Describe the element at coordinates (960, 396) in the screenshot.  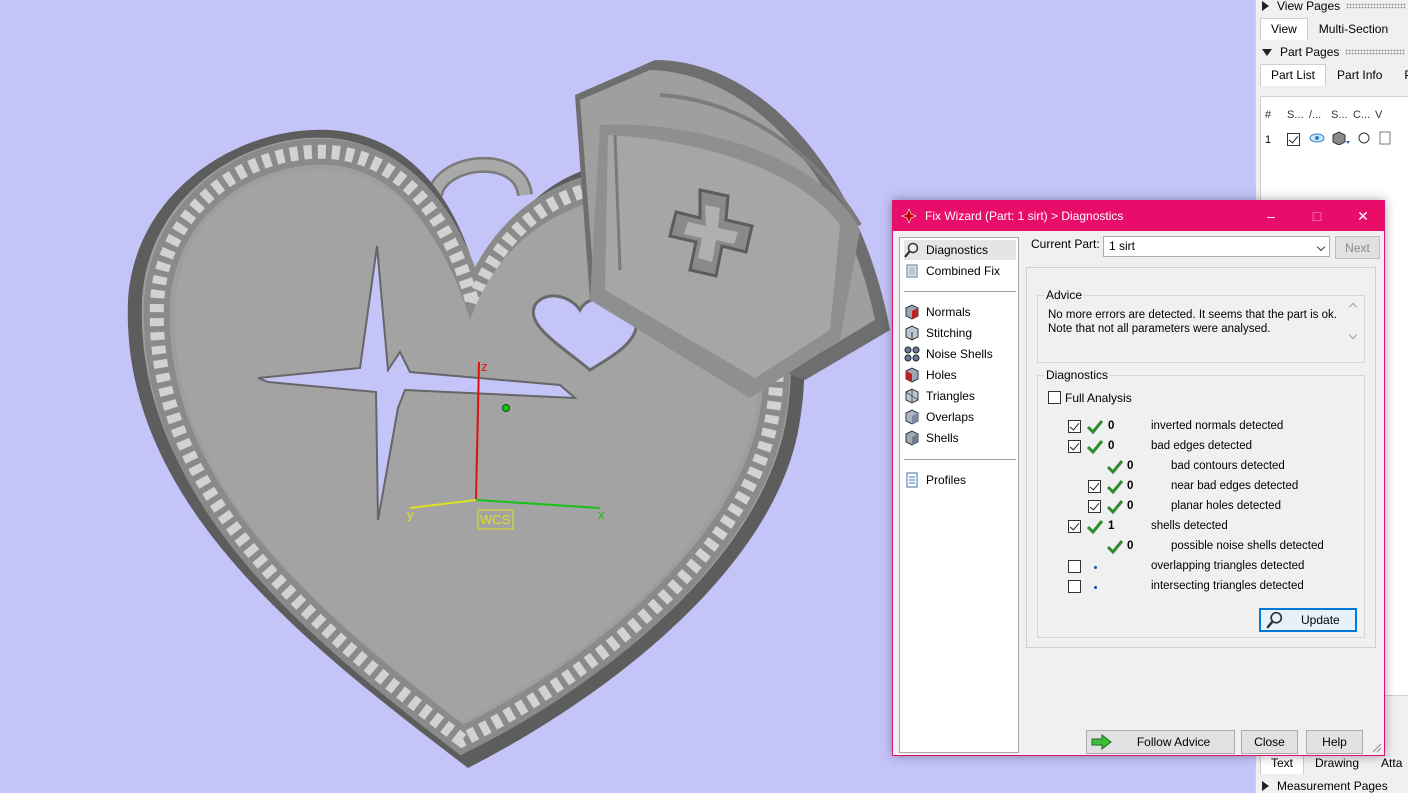
I see `nav-triangles: Triangles` at that location.